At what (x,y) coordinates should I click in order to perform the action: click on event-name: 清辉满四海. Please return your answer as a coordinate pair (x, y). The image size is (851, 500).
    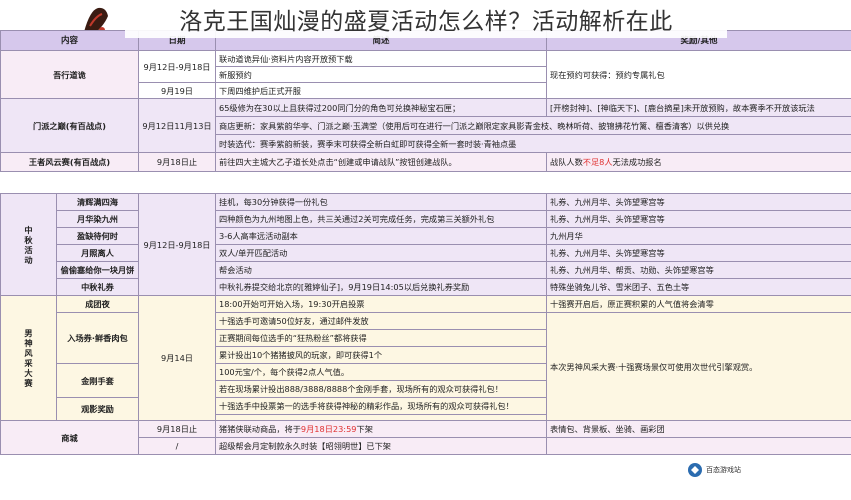
    Looking at the image, I should click on (97, 202).